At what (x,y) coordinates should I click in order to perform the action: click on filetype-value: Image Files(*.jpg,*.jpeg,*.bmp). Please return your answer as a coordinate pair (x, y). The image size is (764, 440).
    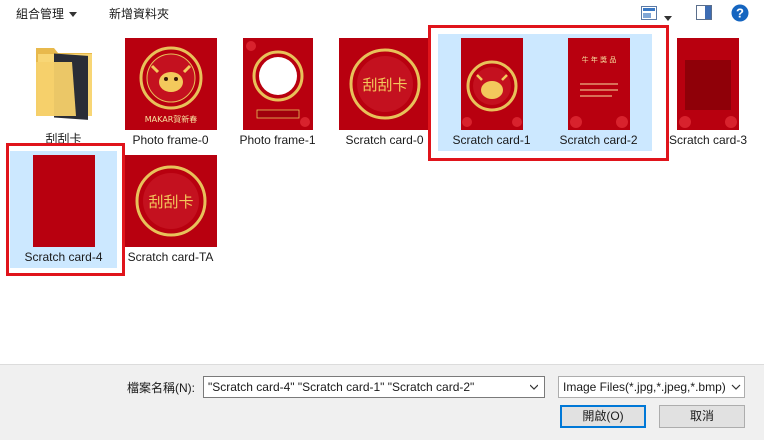
    Looking at the image, I should click on (644, 387).